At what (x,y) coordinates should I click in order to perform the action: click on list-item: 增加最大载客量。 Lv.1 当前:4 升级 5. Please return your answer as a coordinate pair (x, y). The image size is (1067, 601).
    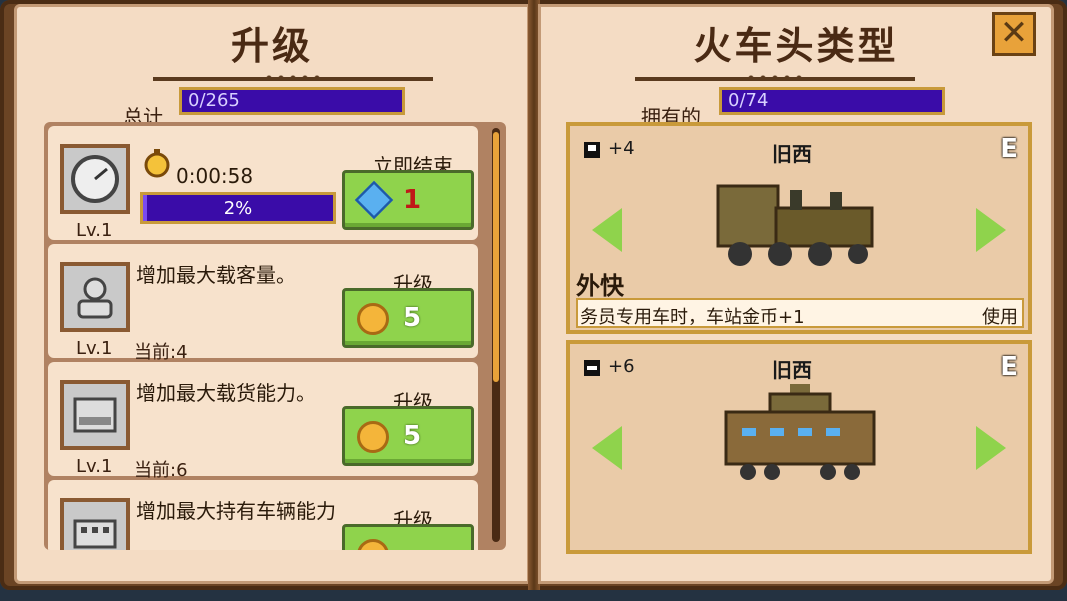
    Looking at the image, I should click on (263, 303).